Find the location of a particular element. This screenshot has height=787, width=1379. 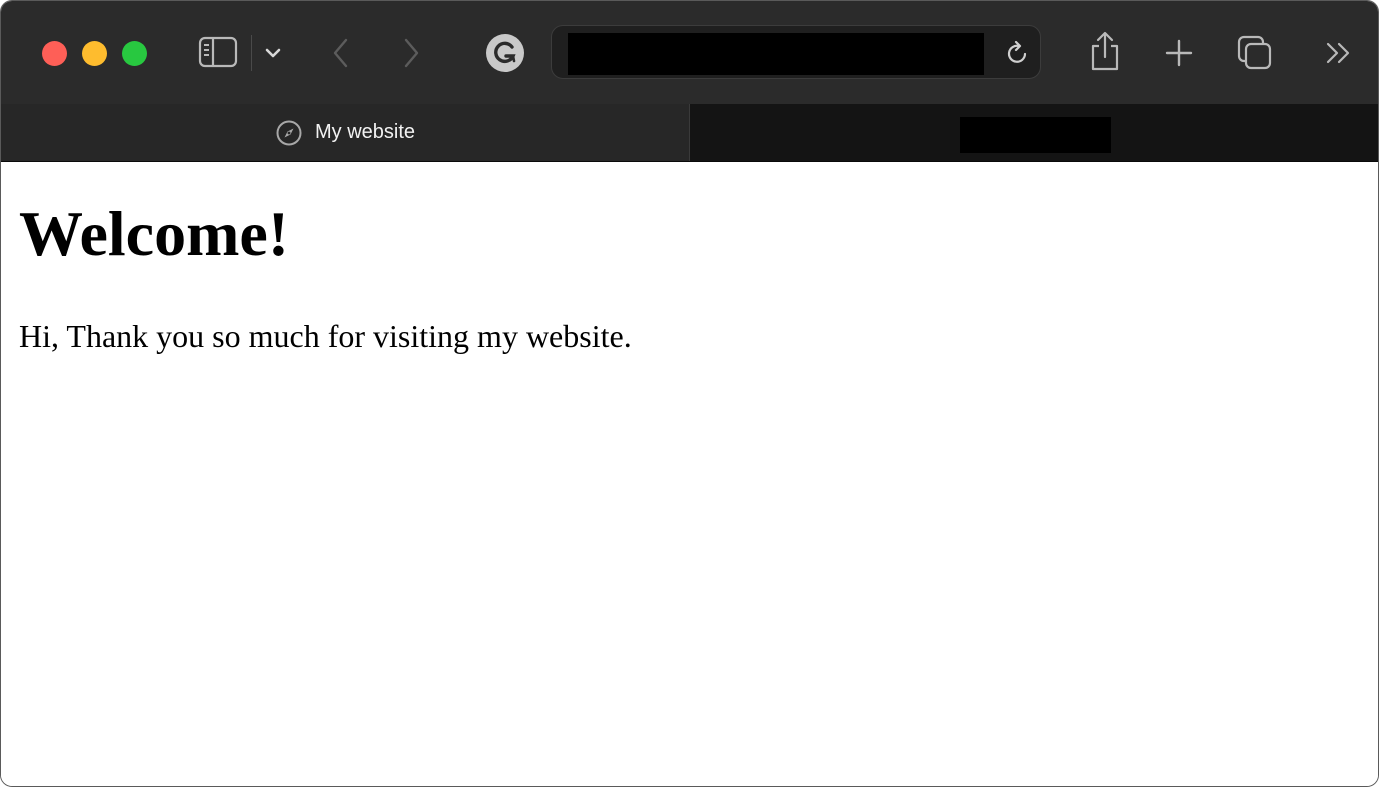

close-window-button is located at coordinates (54, 53).